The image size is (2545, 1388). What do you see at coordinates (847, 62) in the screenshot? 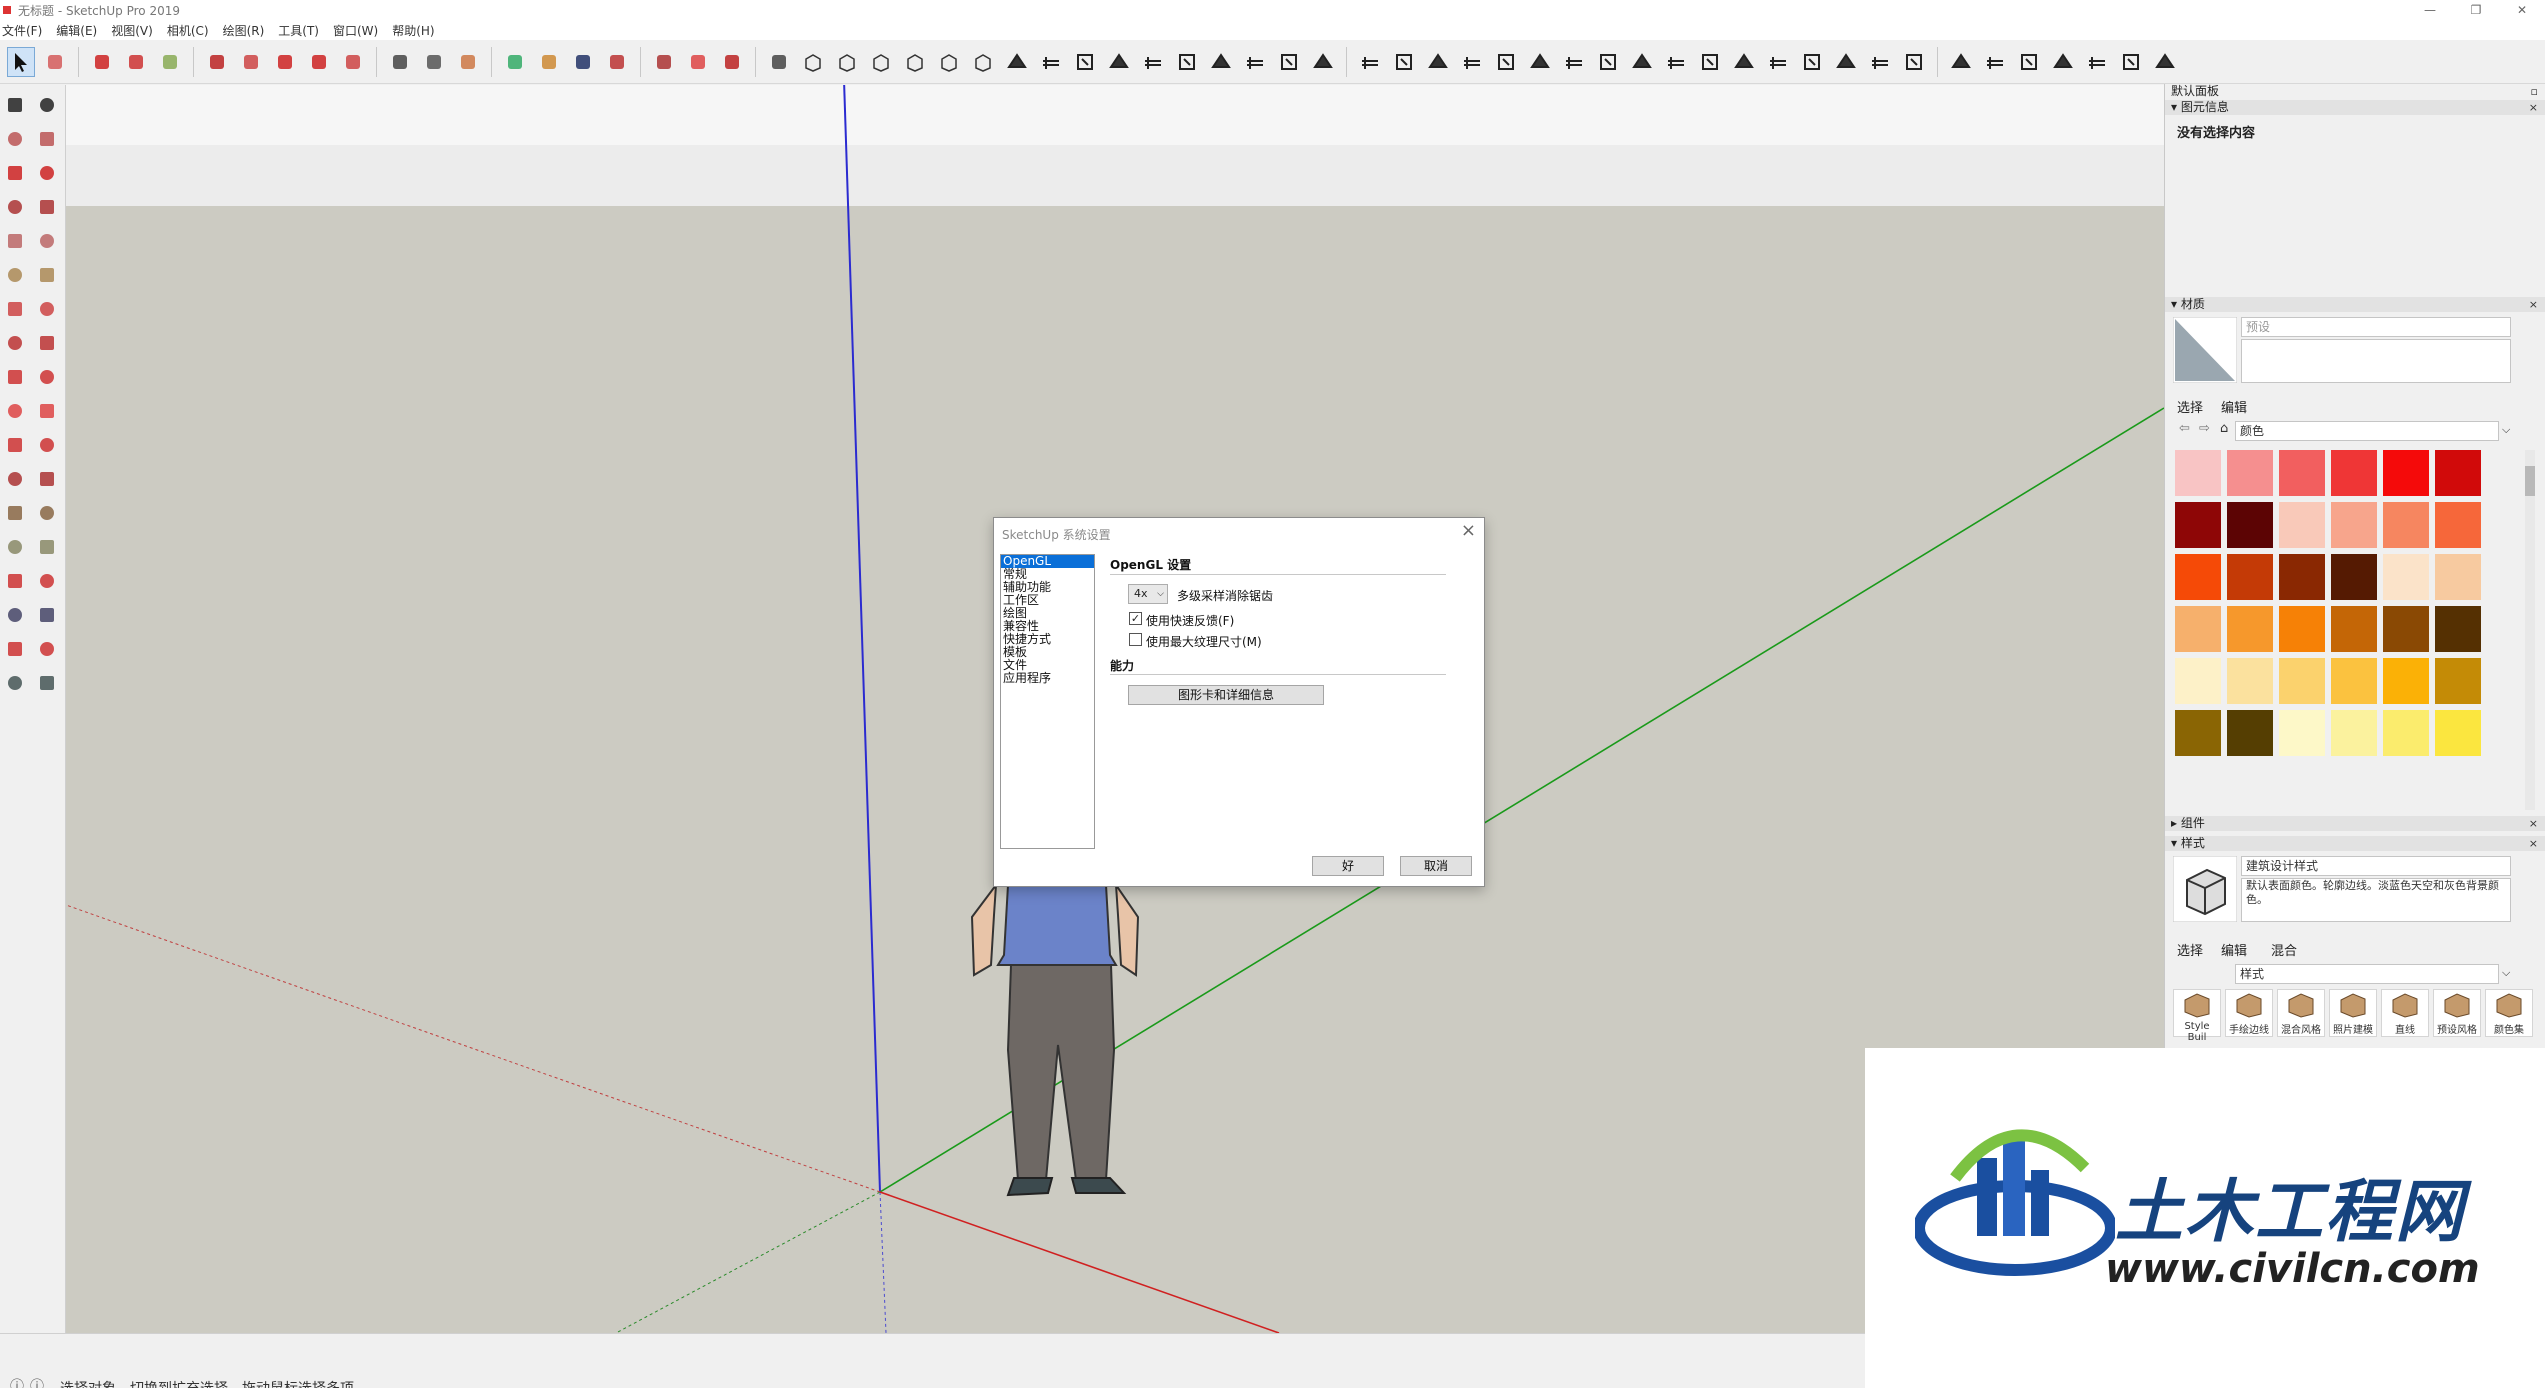
I see `top-view-button` at bounding box center [847, 62].